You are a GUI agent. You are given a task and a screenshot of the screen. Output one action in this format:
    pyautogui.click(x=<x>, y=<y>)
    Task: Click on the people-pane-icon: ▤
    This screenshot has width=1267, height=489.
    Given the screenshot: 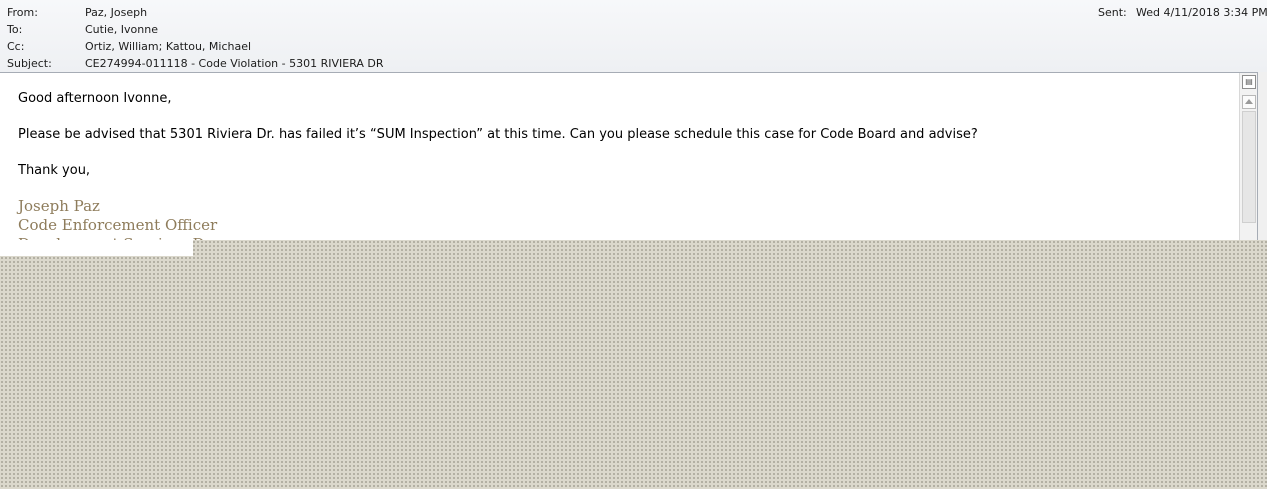 What is the action you would take?
    pyautogui.click(x=1249, y=82)
    